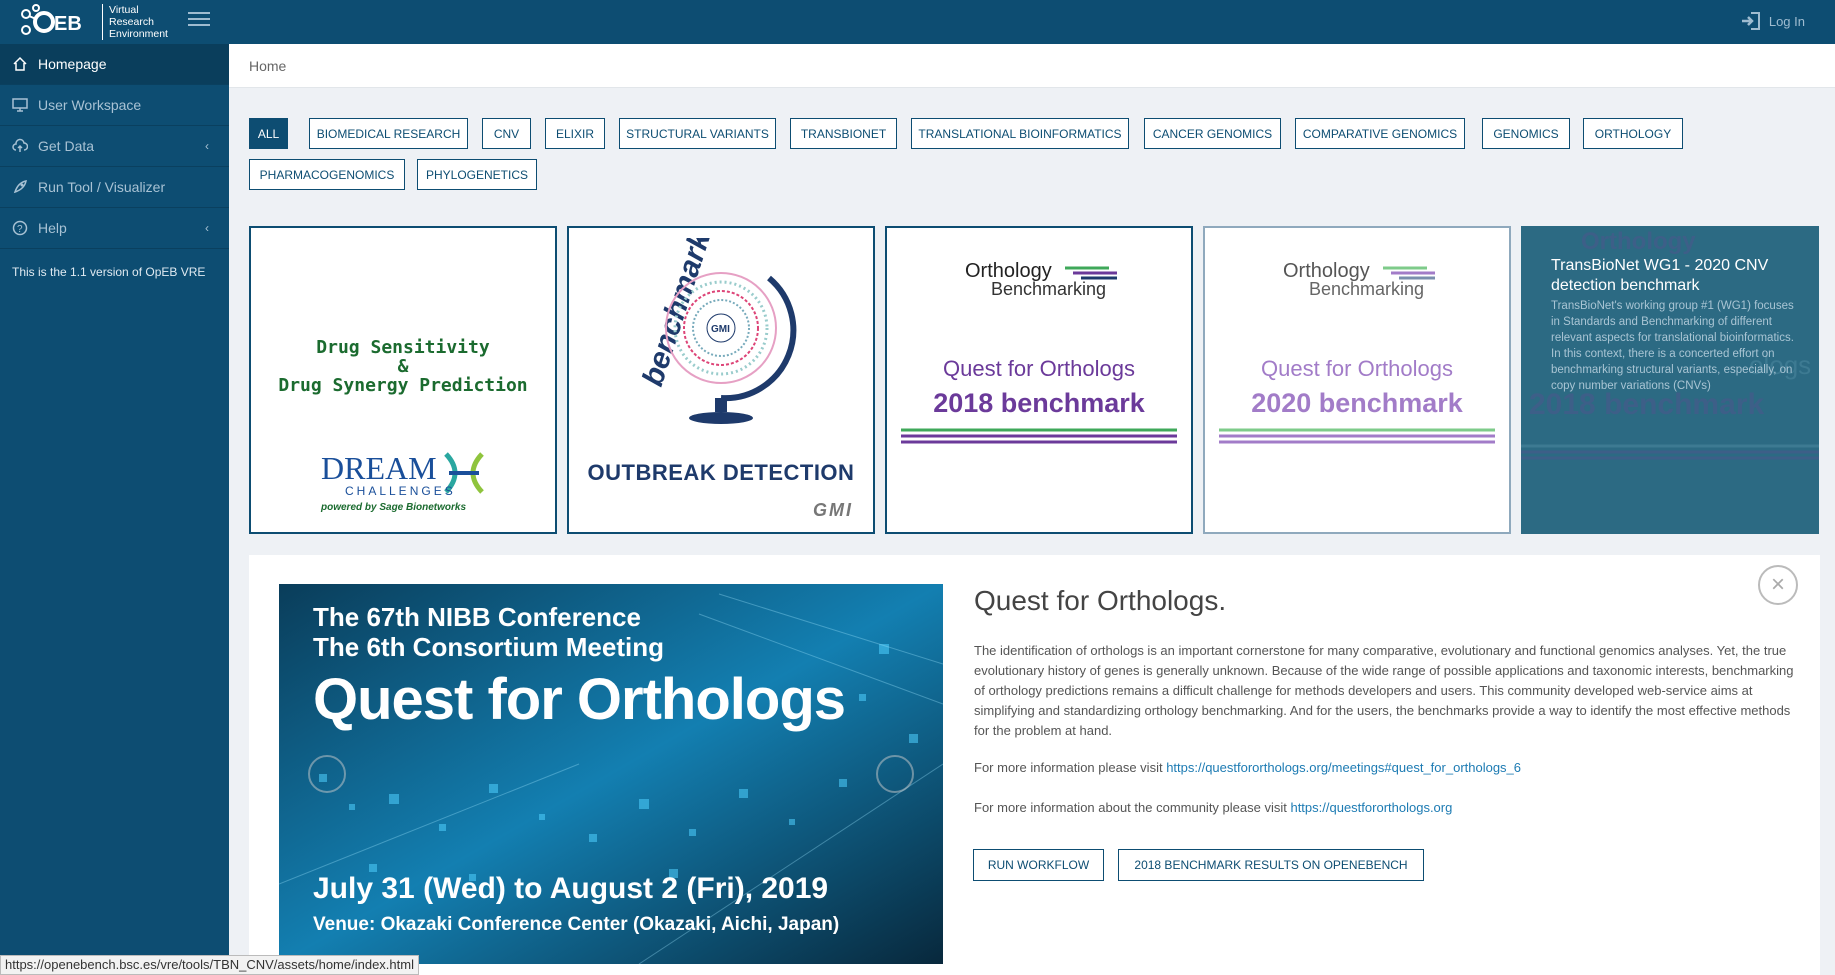 Image resolution: width=1835 pixels, height=975 pixels. Describe the element at coordinates (1670, 452) in the screenshot. I see `background-stripes-icon` at that location.